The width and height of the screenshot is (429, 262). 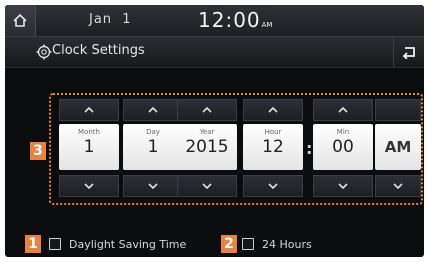 What do you see at coordinates (55, 244) in the screenshot?
I see `daylight-saving-checkbox` at bounding box center [55, 244].